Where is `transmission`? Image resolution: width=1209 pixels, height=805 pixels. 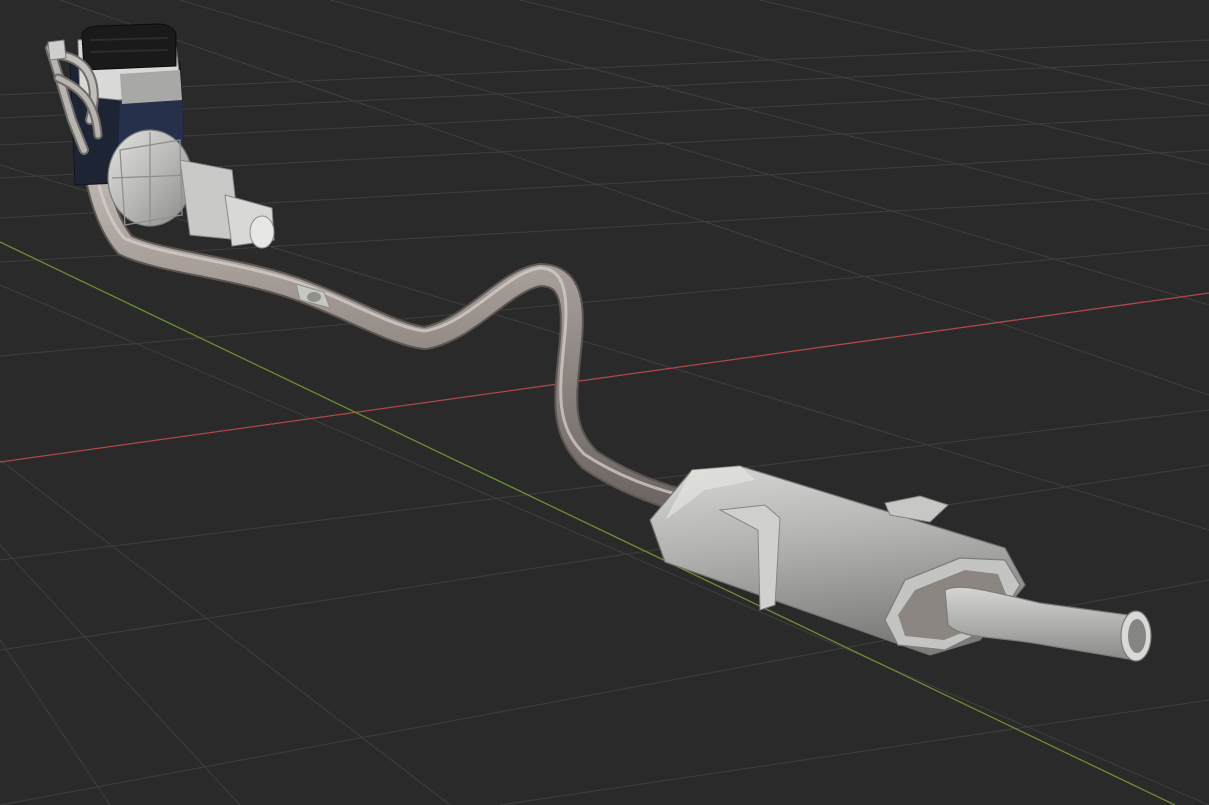 transmission is located at coordinates (191, 189).